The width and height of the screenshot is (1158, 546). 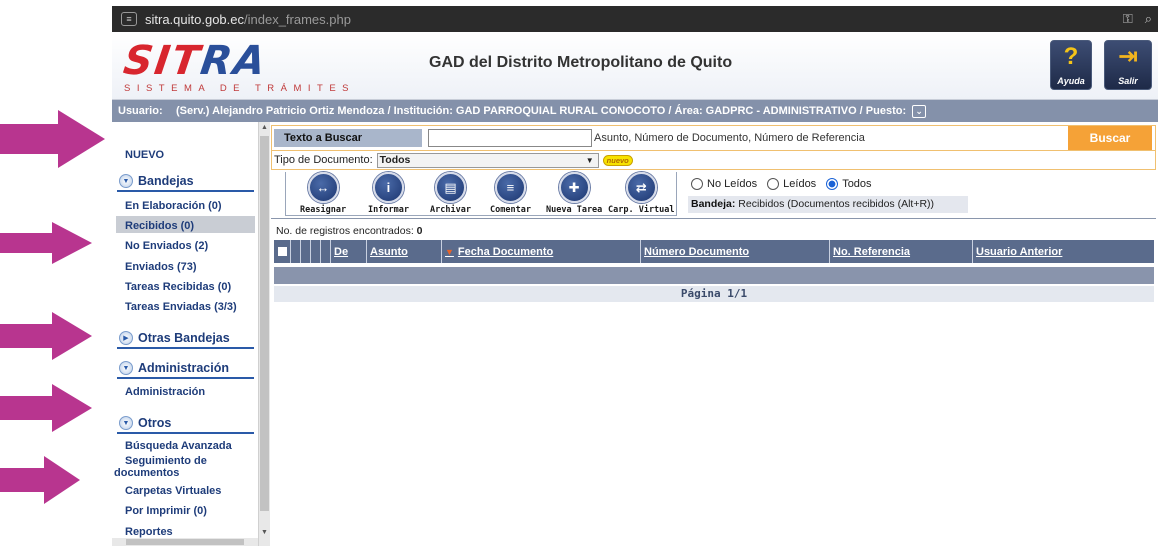 What do you see at coordinates (185, 370) in the screenshot?
I see `section-administracion: ▼ Administración` at bounding box center [185, 370].